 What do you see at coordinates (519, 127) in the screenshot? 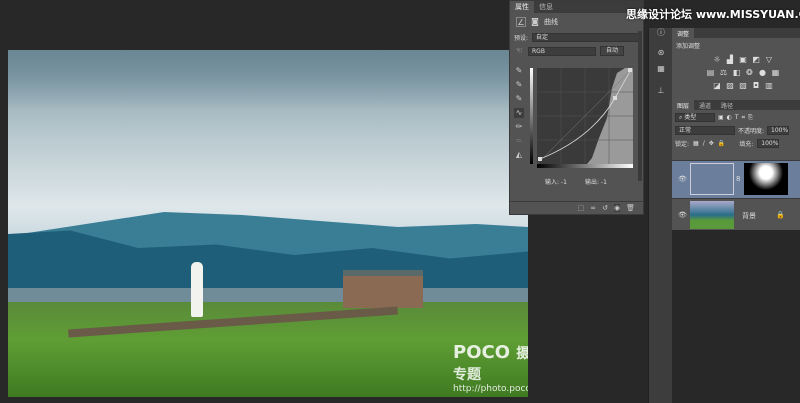
I see `pencil-icon: ✏` at bounding box center [519, 127].